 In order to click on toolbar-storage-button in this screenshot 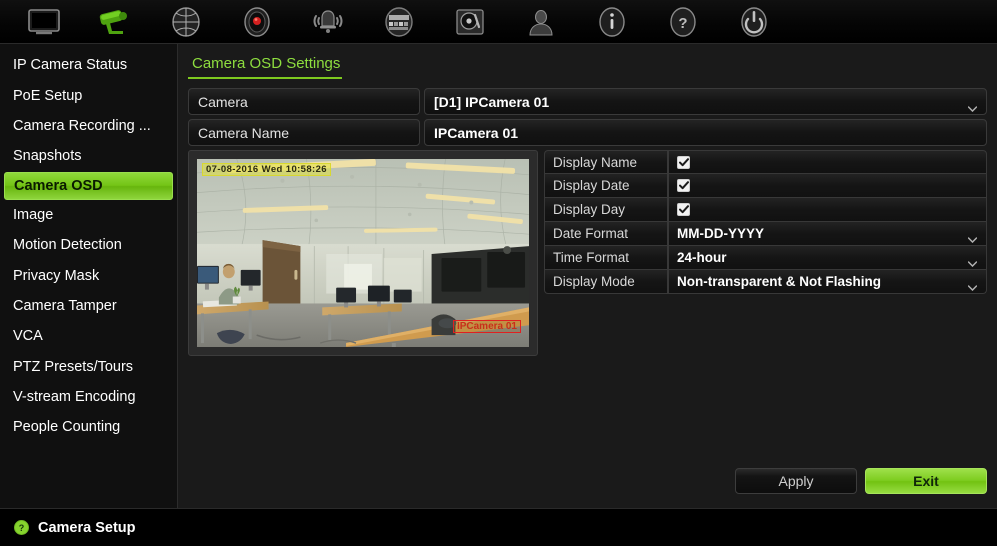, I will do `click(398, 22)`.